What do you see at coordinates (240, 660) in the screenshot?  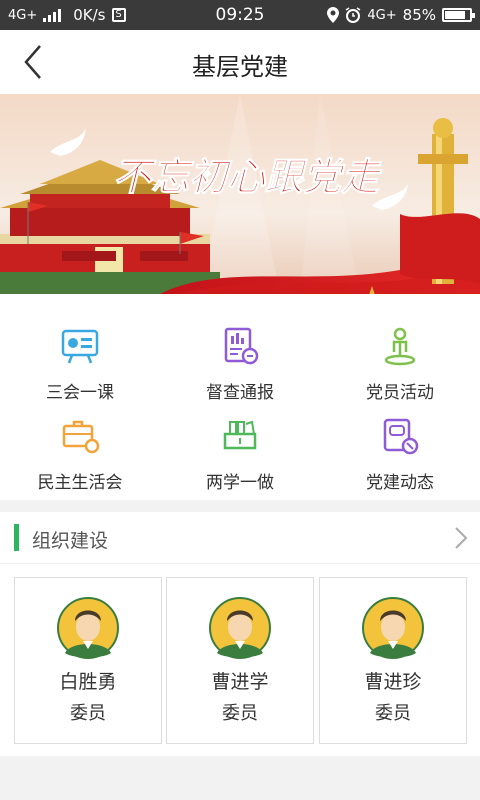 I see `member-card: 曹进学 委员` at bounding box center [240, 660].